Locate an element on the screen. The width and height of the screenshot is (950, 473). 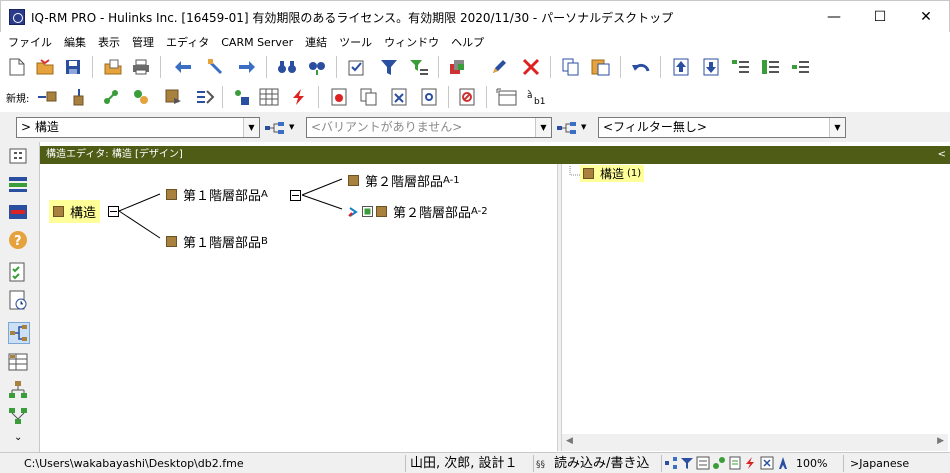
filter-icon is located at coordinates (389, 67).